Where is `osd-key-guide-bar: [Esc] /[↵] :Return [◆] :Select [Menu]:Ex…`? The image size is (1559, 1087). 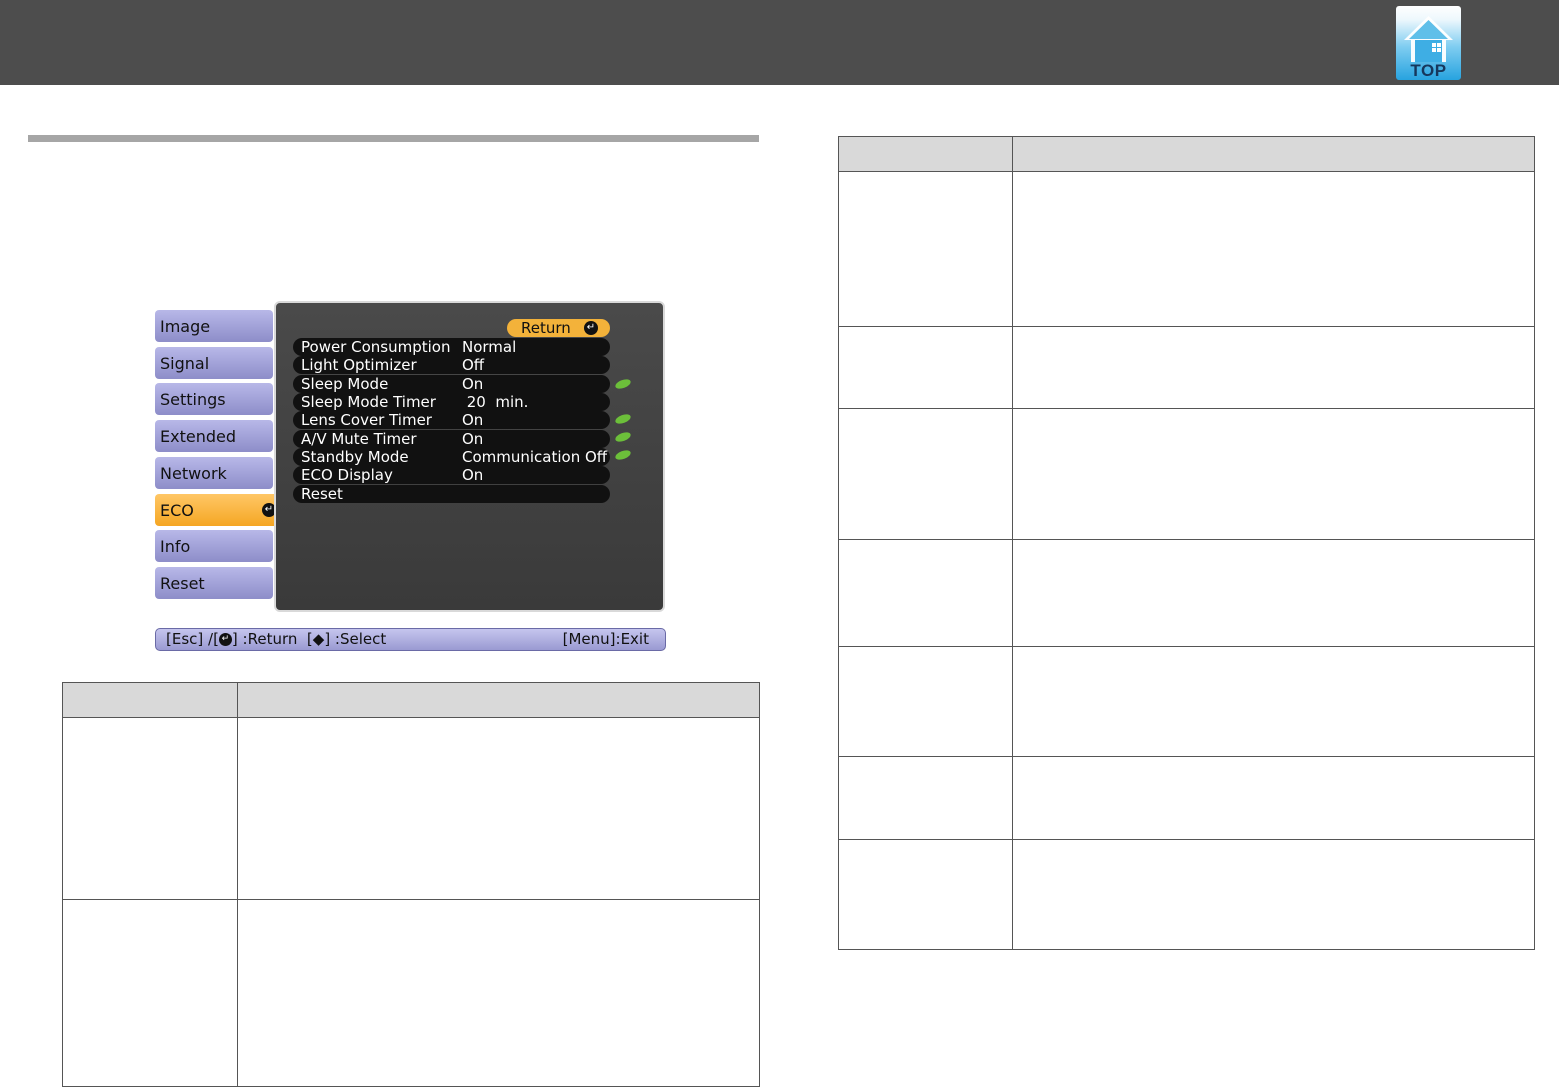 osd-key-guide-bar: [Esc] /[↵] :Return [◆] :Select [Menu]:Ex… is located at coordinates (410, 639).